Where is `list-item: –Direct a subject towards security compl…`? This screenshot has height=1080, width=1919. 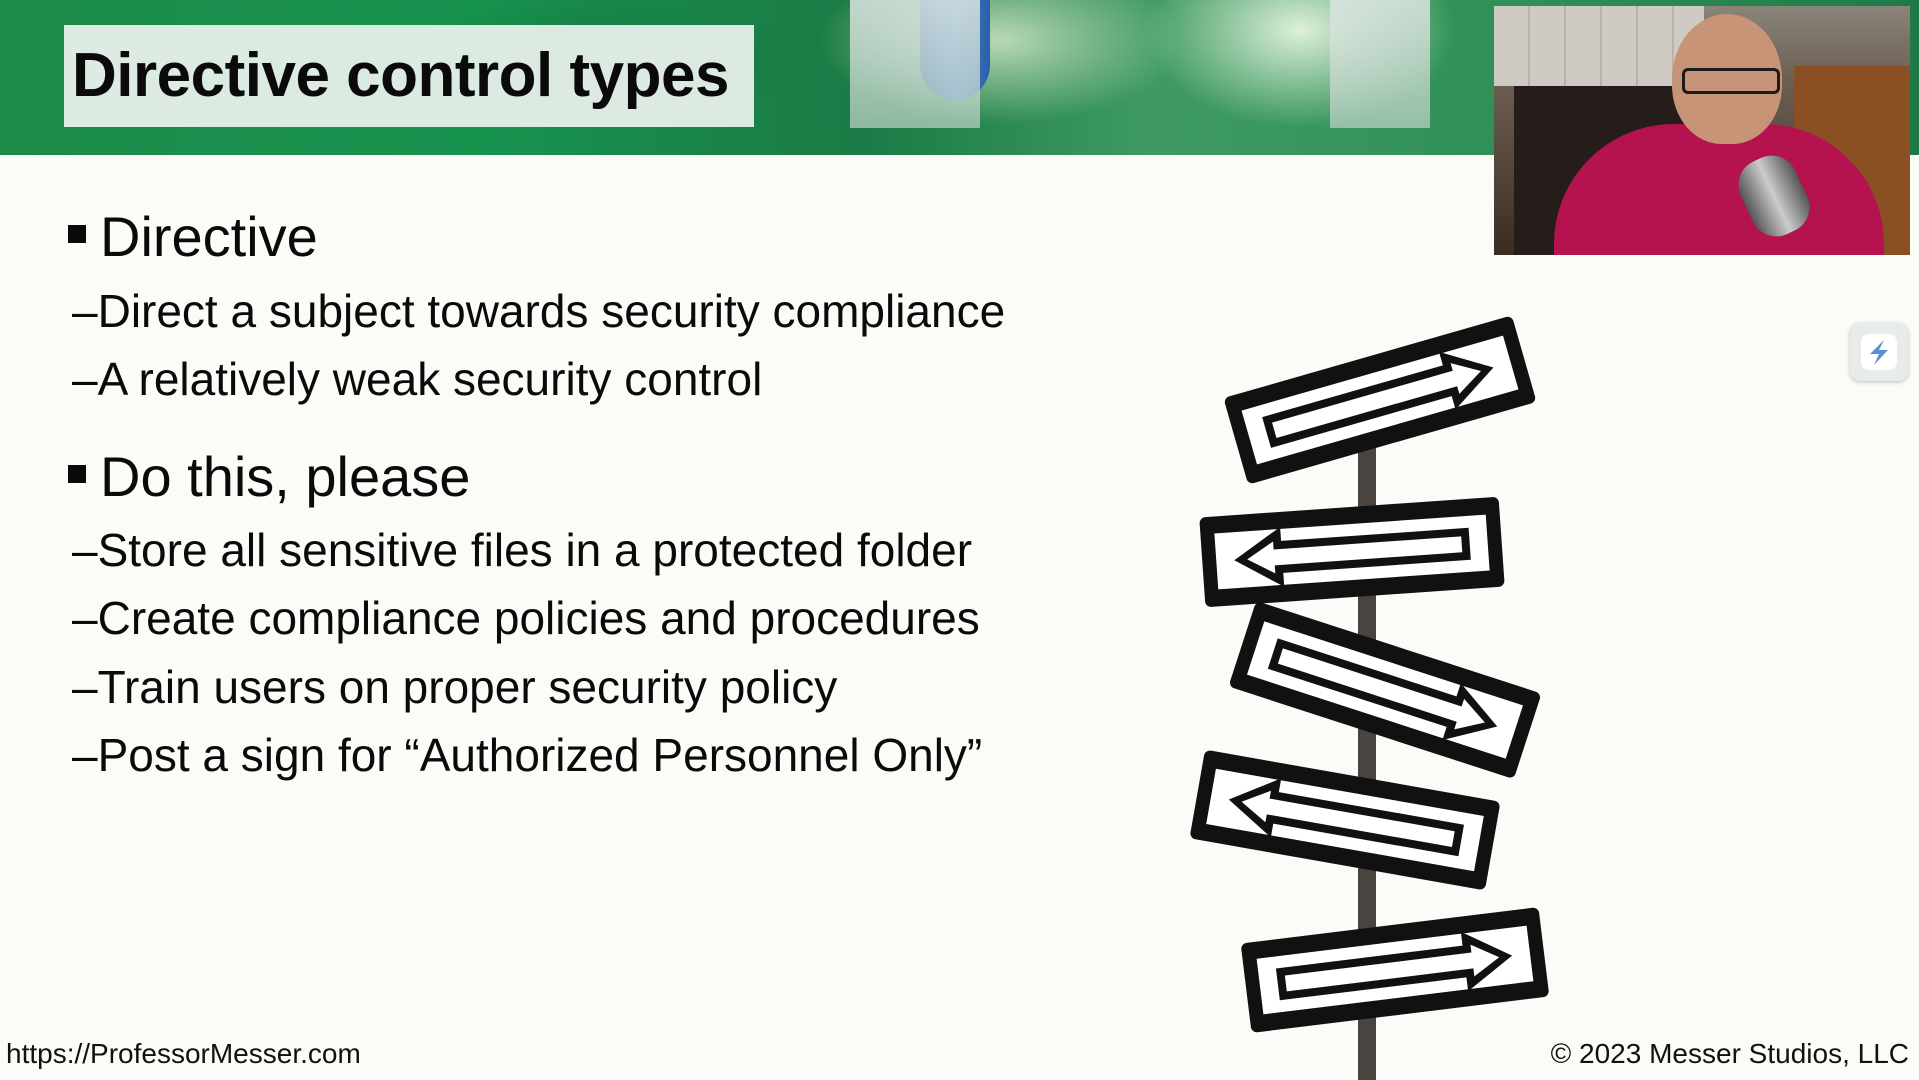 list-item: –Direct a subject towards security compl… is located at coordinates (538, 311).